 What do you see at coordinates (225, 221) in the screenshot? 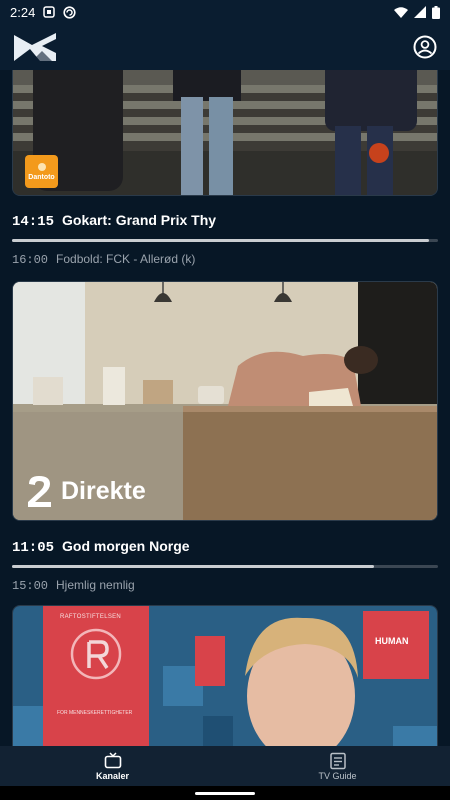
I see `now-playing-row: 14:15 Gokart: Grand Prix Thy` at bounding box center [225, 221].